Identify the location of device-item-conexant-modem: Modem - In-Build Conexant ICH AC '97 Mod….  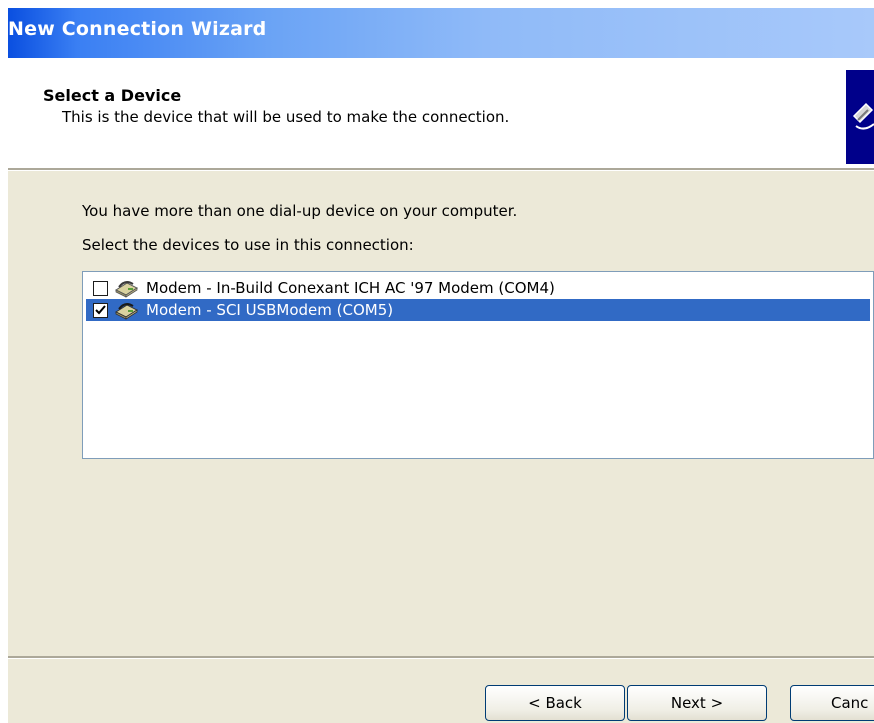
(478, 288).